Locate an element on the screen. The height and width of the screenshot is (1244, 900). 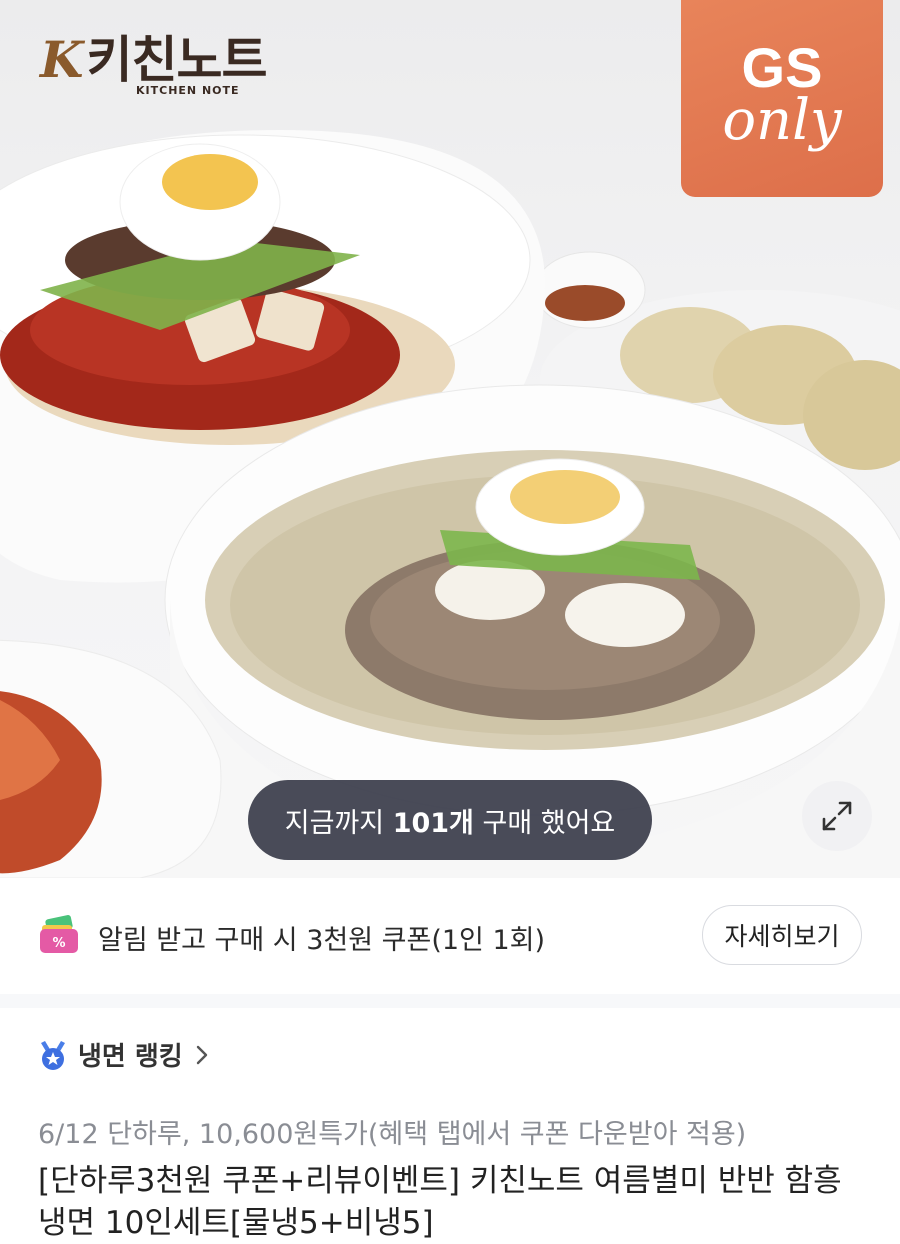
detail-view-button: 자세히보기 is located at coordinates (782, 935).